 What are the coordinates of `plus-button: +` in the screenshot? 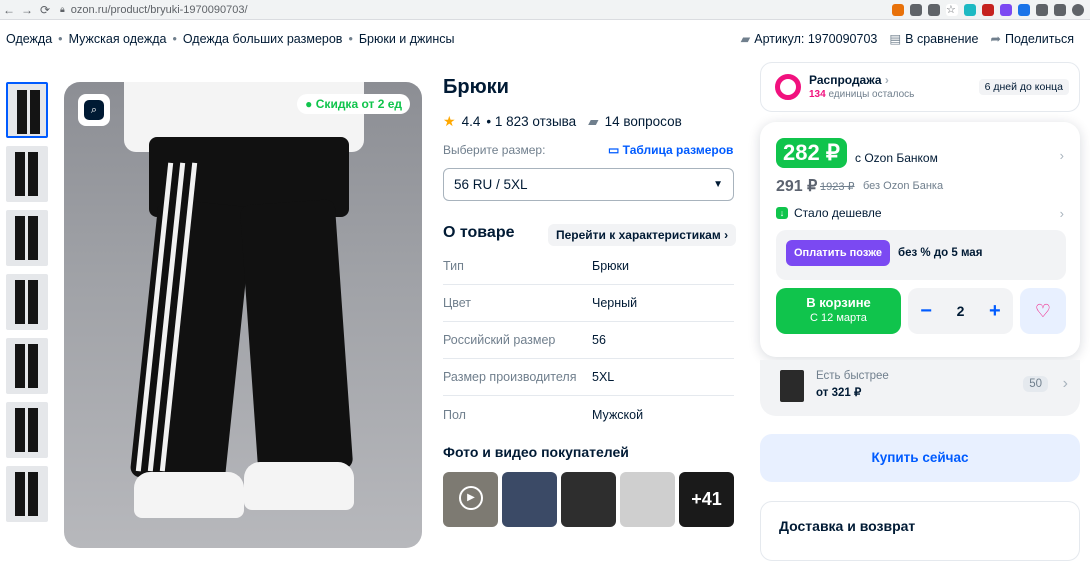 It's located at (995, 311).